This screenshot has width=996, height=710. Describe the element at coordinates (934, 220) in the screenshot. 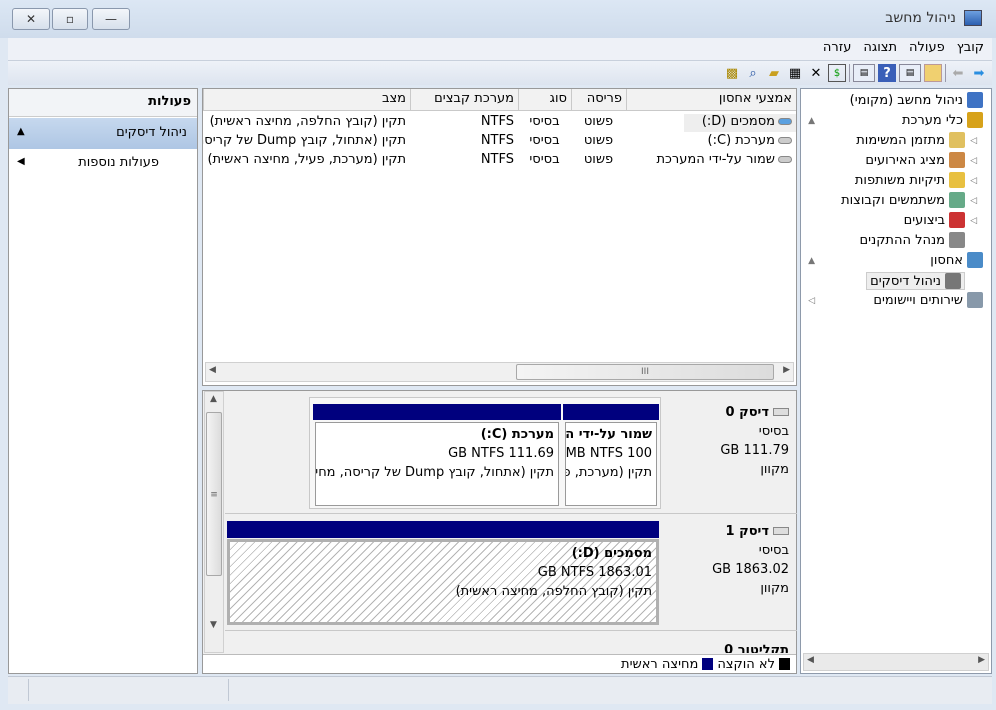

I see `tree-item: ביצועים` at that location.